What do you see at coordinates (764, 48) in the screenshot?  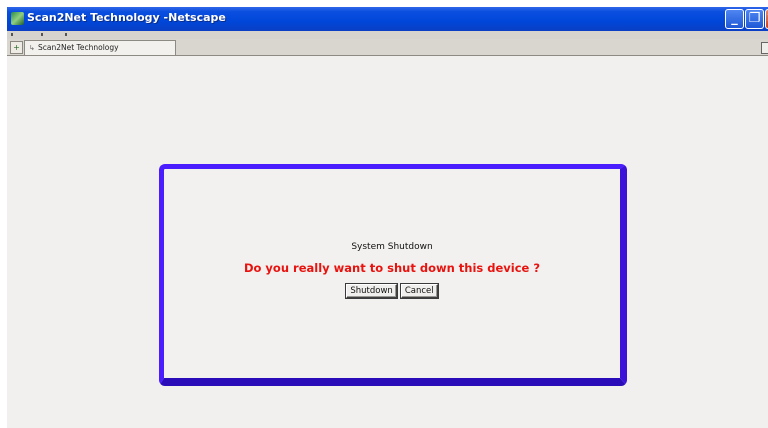 I see `close-tab-button` at bounding box center [764, 48].